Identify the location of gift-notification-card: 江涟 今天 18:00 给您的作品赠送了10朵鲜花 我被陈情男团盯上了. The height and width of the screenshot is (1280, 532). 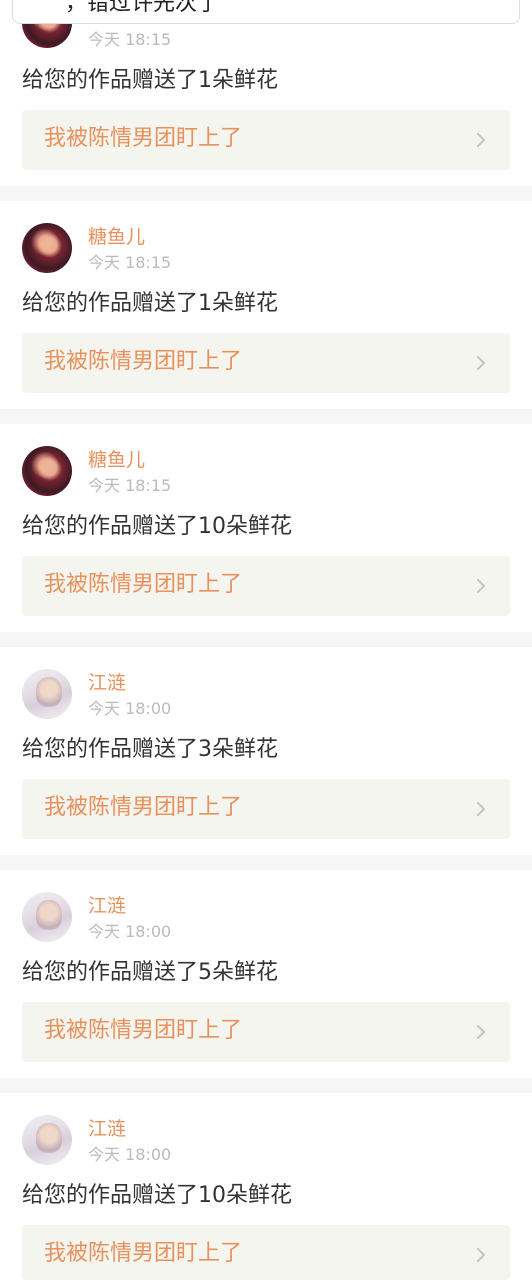
(266, 1186).